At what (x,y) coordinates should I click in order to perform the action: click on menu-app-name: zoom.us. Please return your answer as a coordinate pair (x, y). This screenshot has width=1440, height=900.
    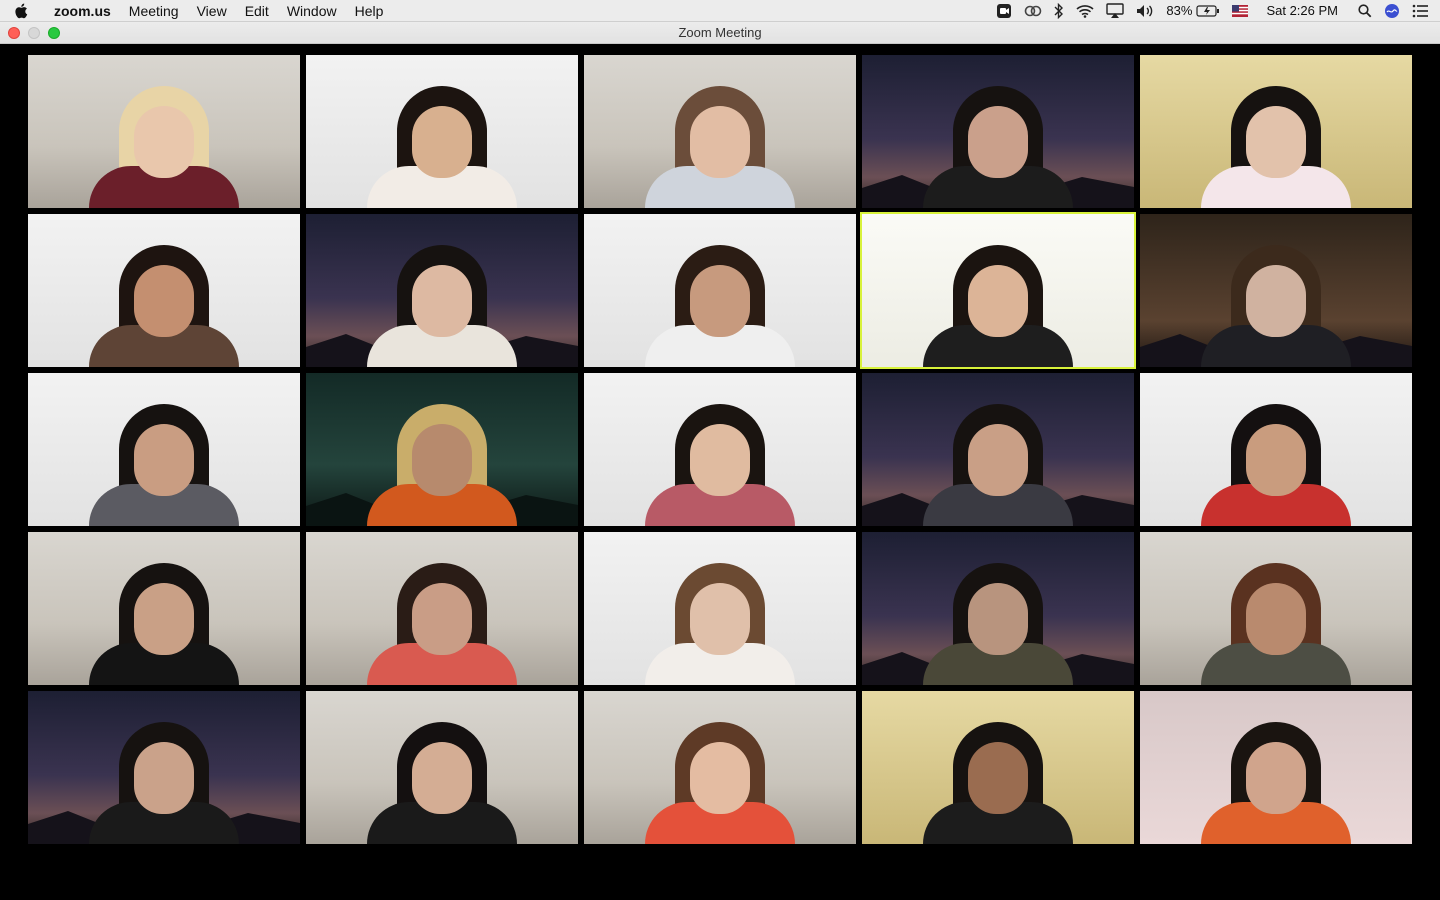
    Looking at the image, I should click on (81, 11).